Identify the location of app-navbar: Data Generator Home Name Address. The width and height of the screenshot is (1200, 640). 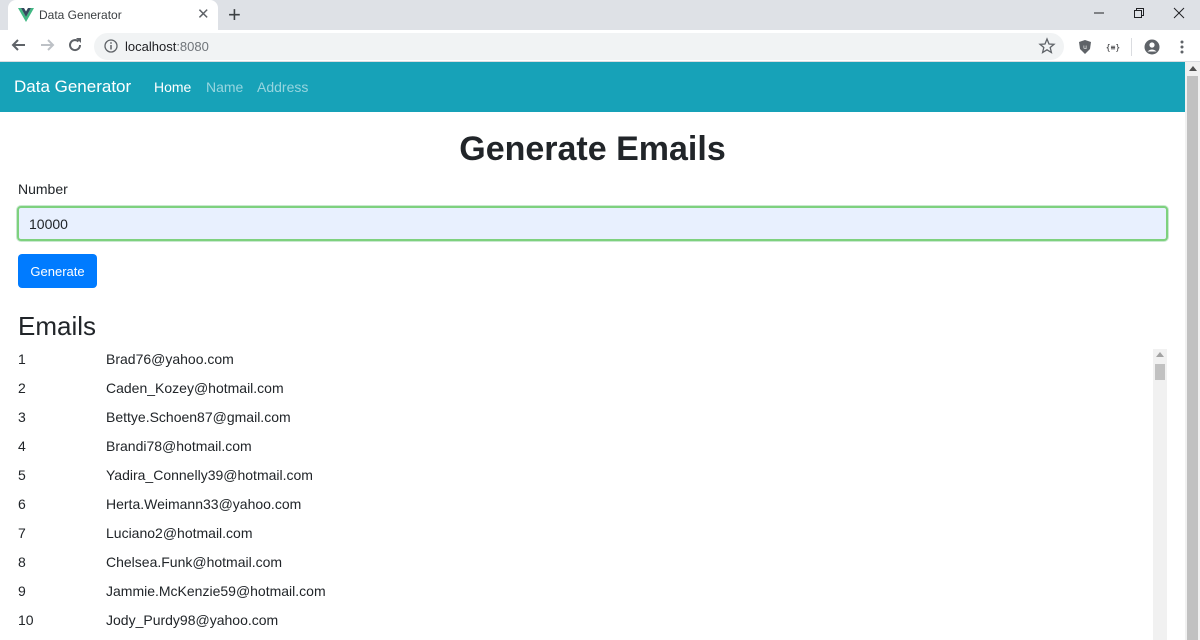
(592, 87).